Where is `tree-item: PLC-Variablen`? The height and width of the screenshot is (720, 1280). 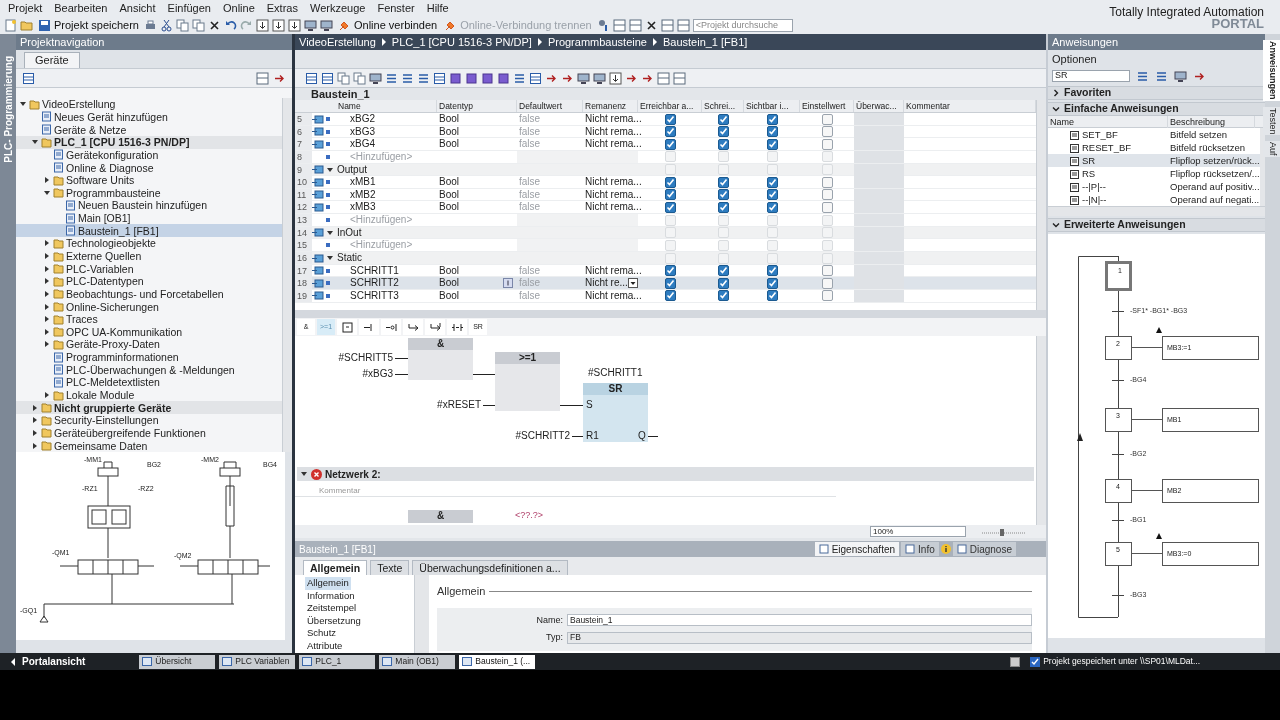
tree-item: PLC-Variablen is located at coordinates (149, 268).